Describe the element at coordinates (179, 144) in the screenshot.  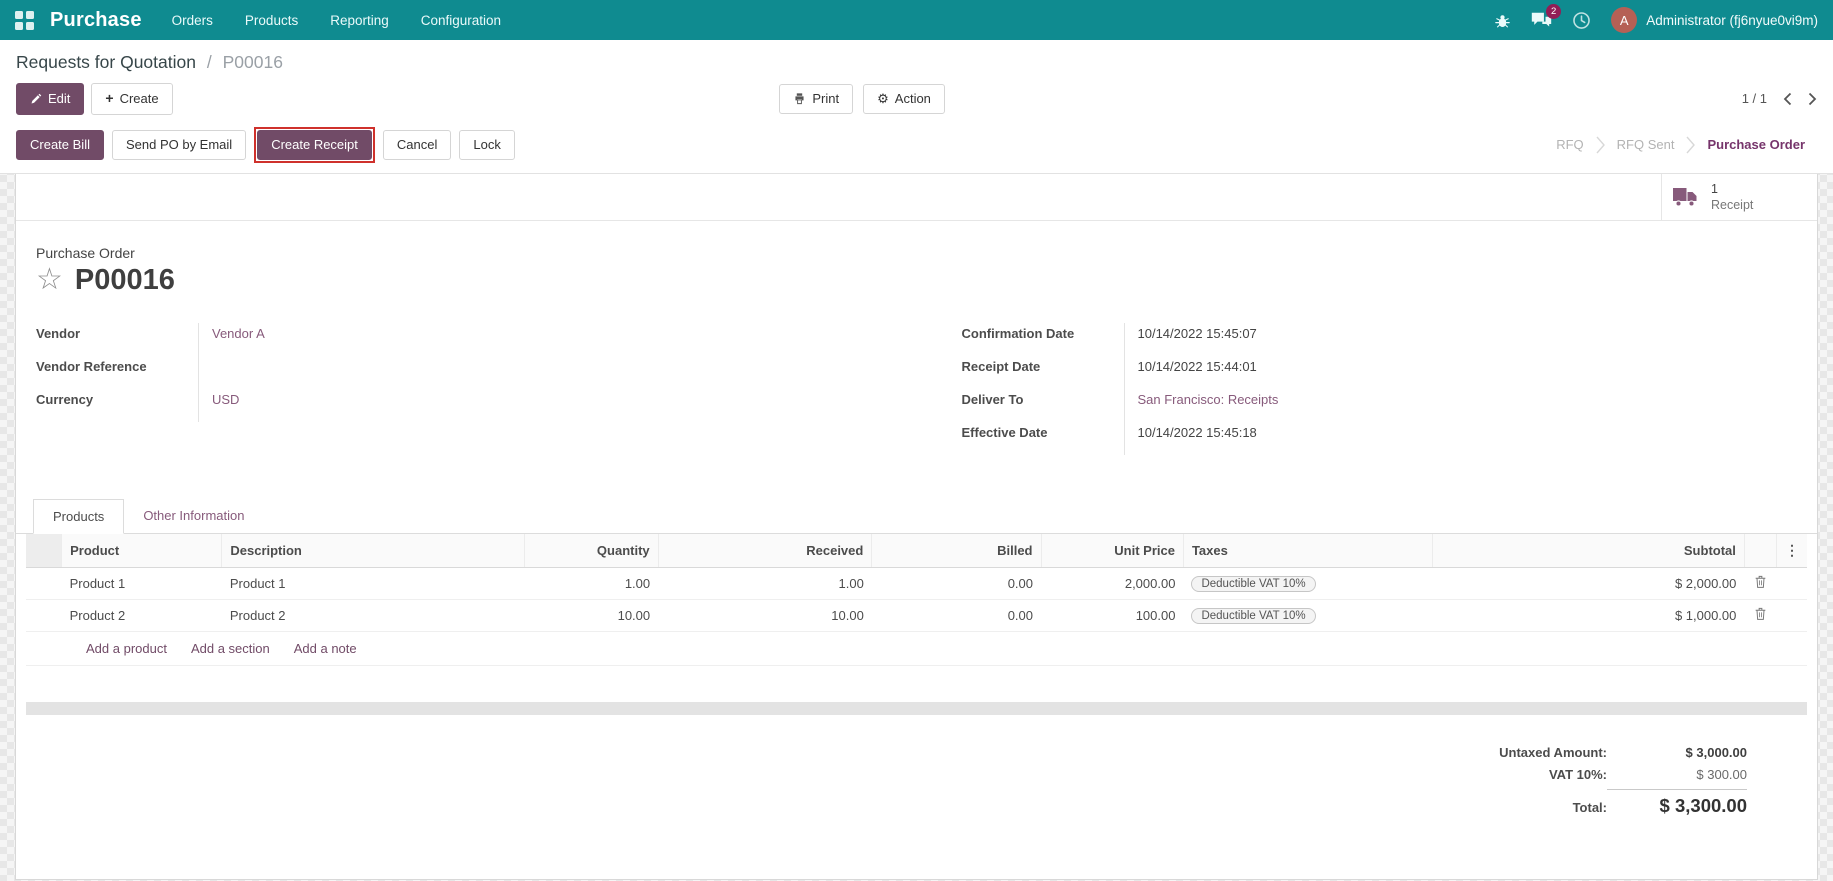
I see `send-po-by-email-button: Send PO by Email` at that location.